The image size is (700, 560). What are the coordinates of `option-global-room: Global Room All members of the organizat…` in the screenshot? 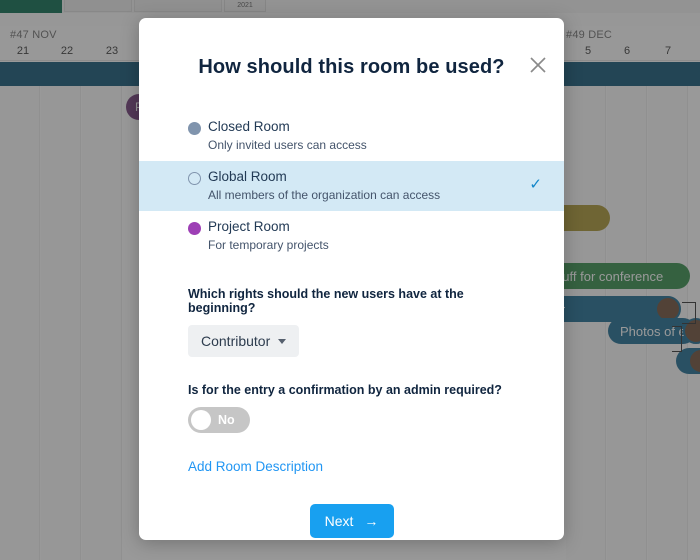 It's located at (351, 186).